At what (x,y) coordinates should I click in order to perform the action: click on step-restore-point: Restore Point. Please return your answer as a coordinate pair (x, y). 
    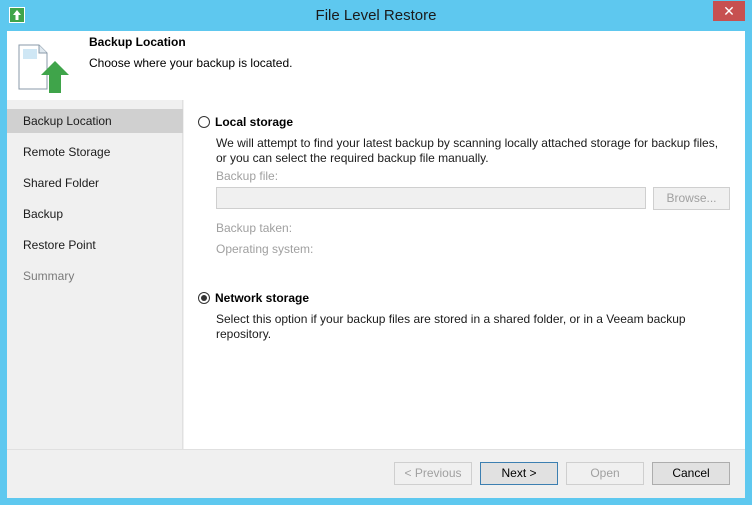
    Looking at the image, I should click on (95, 245).